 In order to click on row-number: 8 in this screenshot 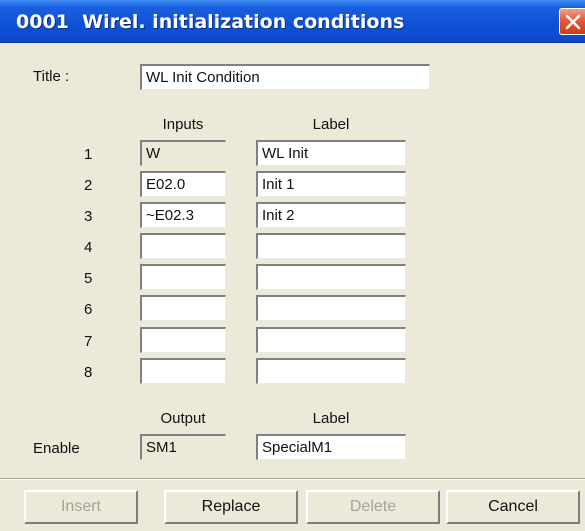, I will do `click(88, 372)`.